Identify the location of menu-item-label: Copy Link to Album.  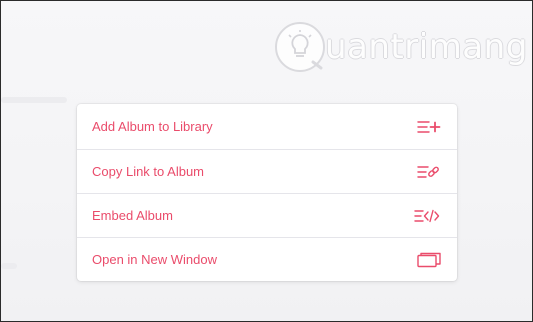
(148, 171).